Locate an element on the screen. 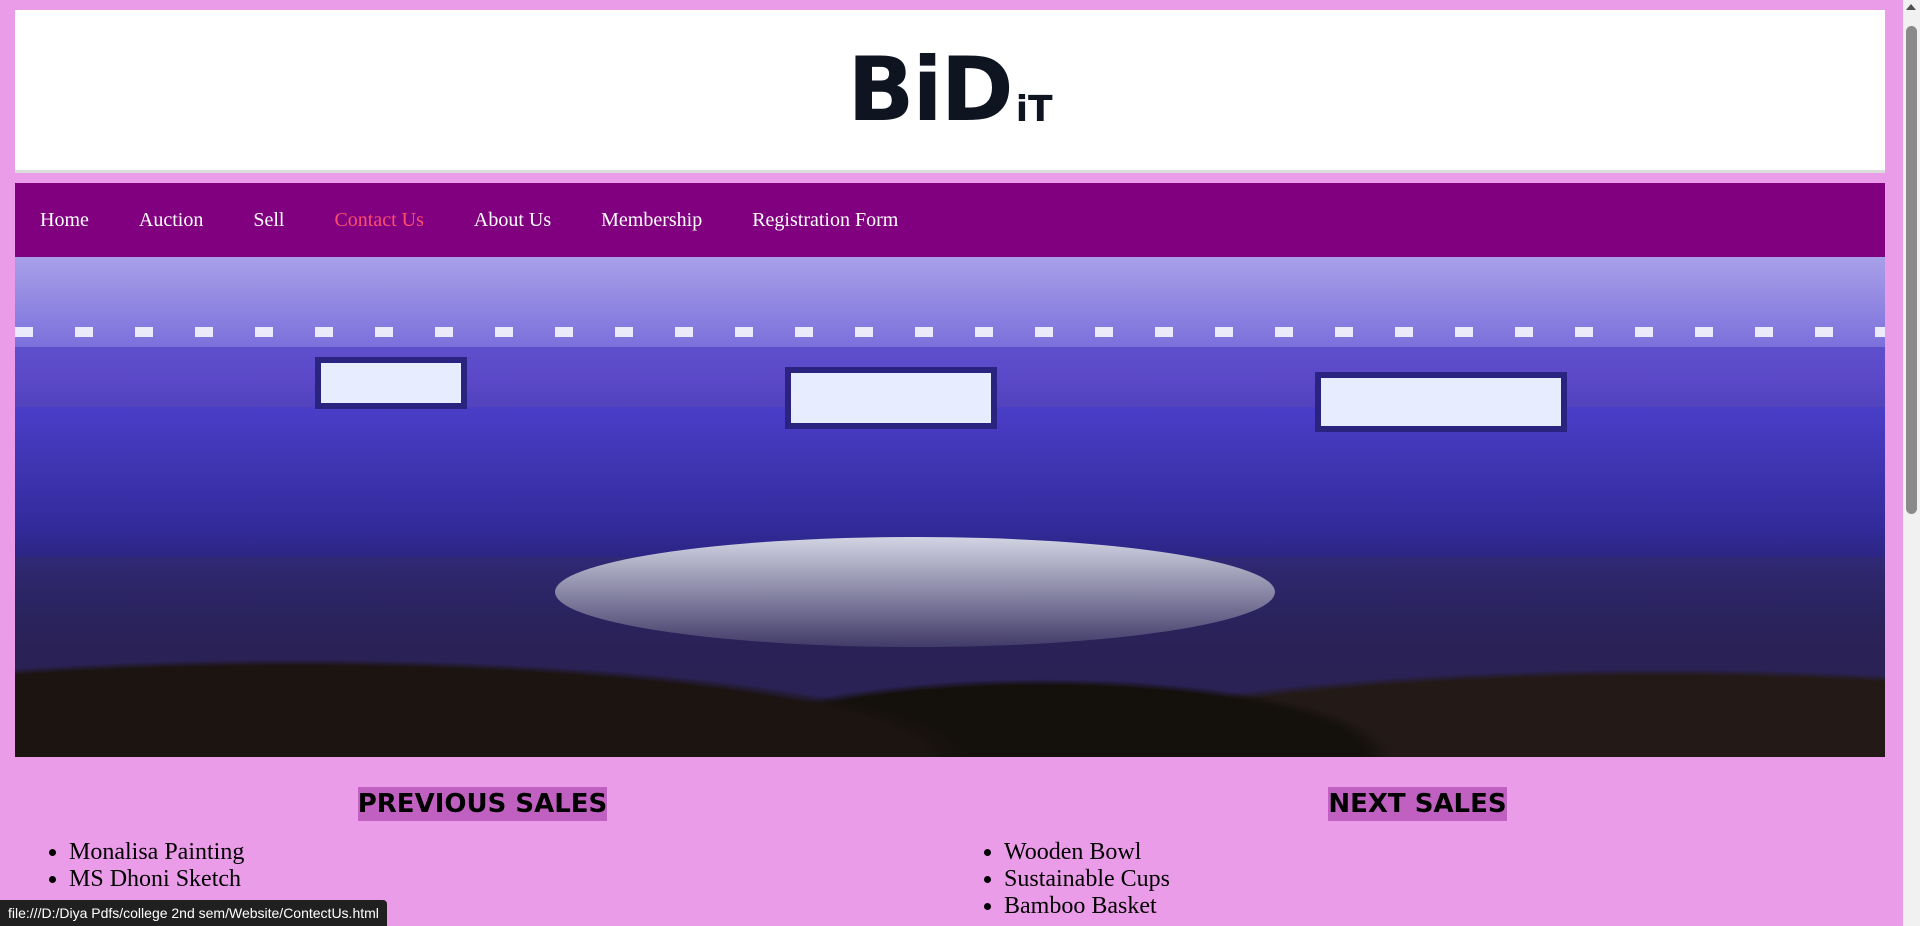 This screenshot has width=1920, height=926. banner-screen-left is located at coordinates (391, 383).